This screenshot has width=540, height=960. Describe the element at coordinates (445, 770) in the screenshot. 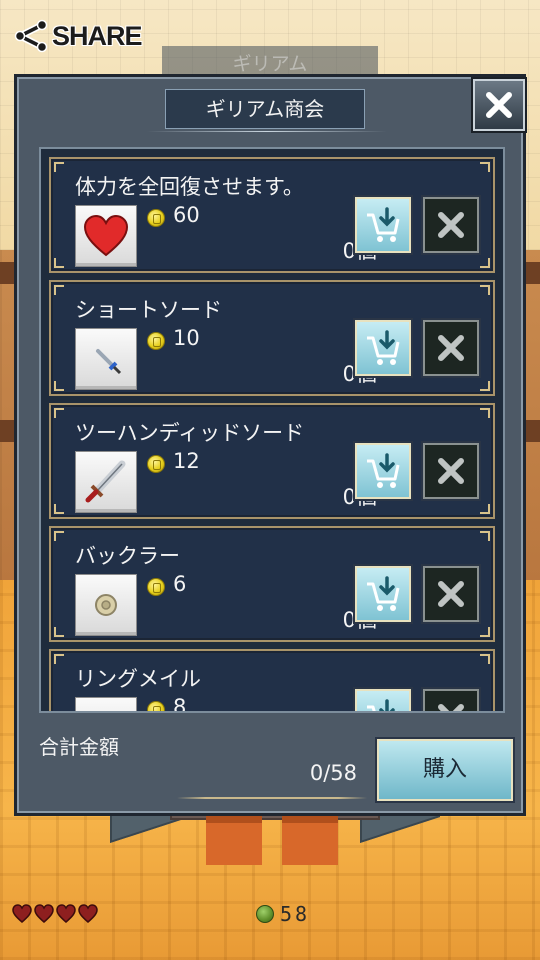

I see `buy-button: 購入` at that location.